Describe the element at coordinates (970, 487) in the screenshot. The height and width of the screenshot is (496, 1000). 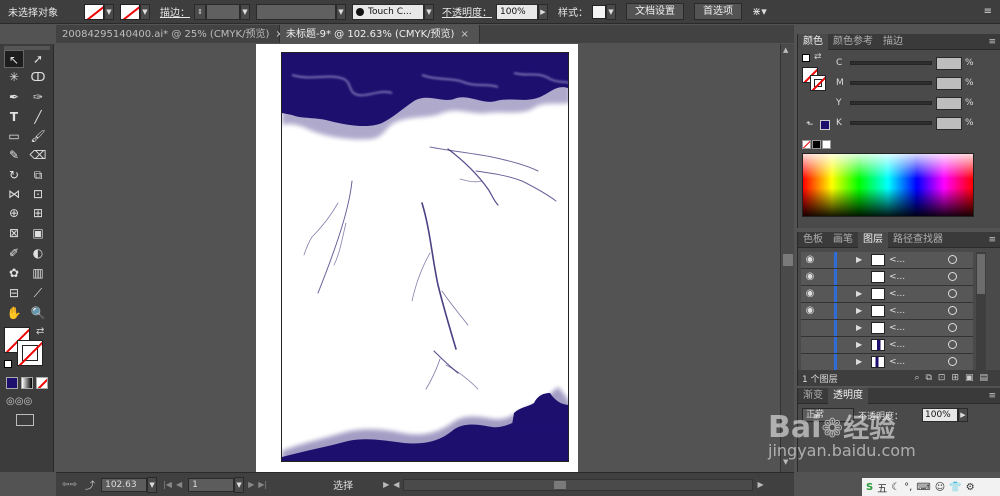
I see `settings-icon: ⚙` at that location.